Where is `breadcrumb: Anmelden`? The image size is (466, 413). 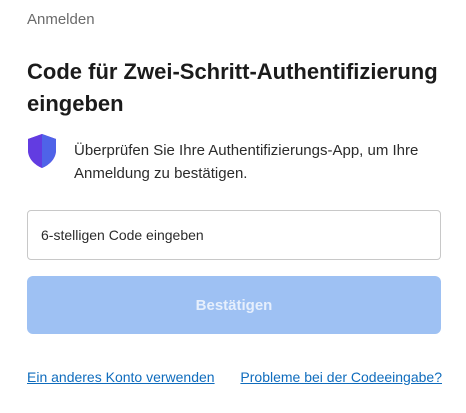
breadcrumb: Anmelden is located at coordinates (61, 19).